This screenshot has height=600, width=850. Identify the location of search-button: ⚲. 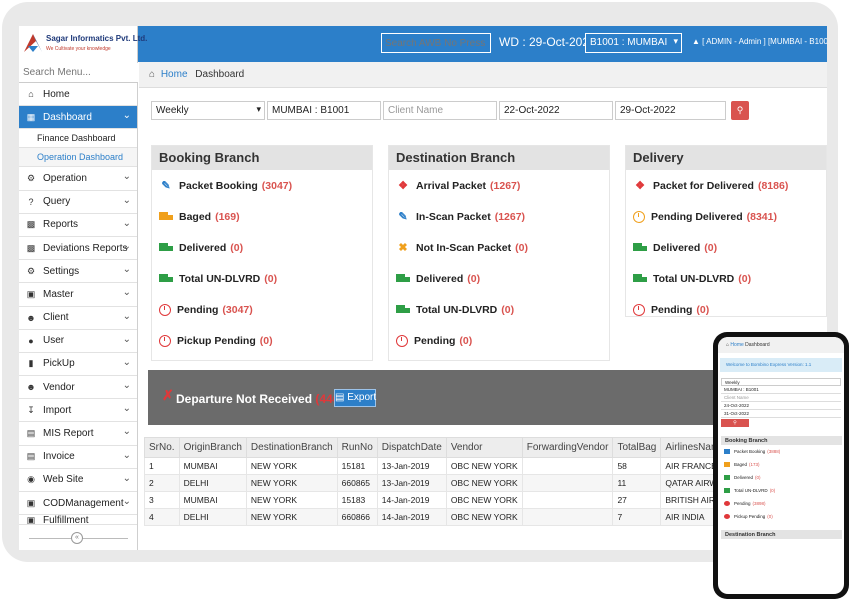
(740, 110).